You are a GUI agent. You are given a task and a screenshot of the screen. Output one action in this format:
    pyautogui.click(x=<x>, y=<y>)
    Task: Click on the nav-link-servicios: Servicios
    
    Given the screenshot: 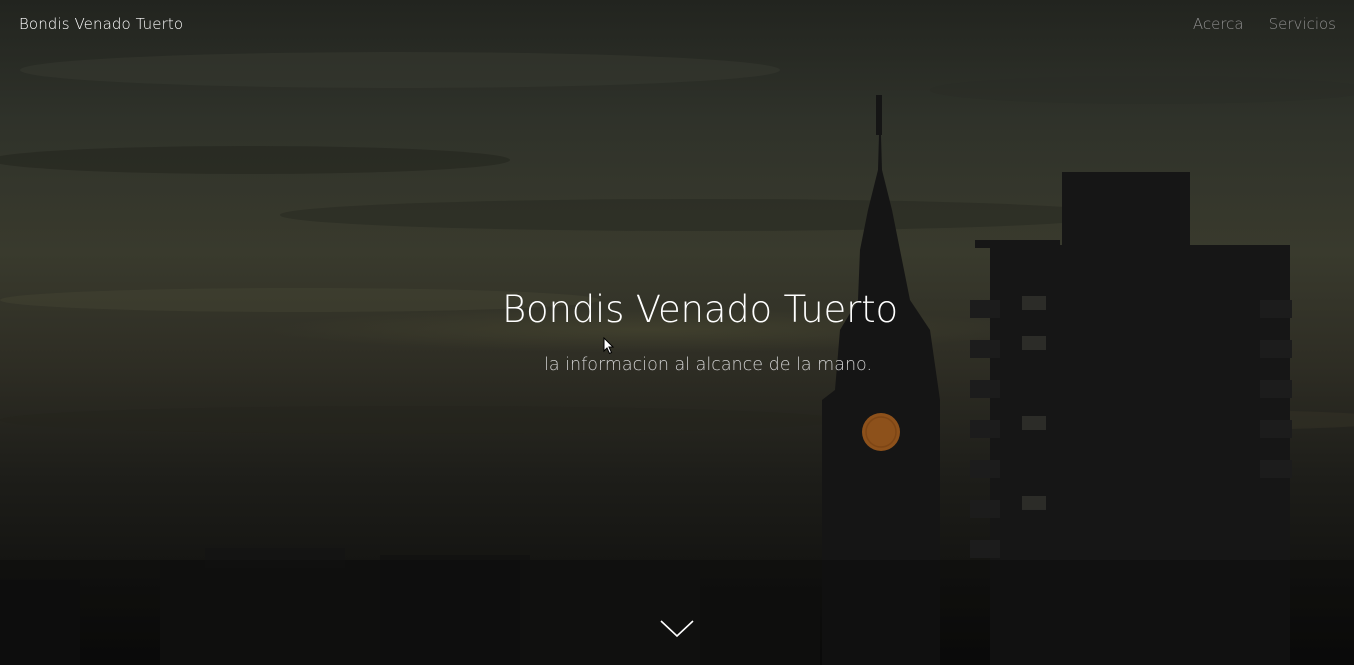 What is the action you would take?
    pyautogui.click(x=1302, y=24)
    